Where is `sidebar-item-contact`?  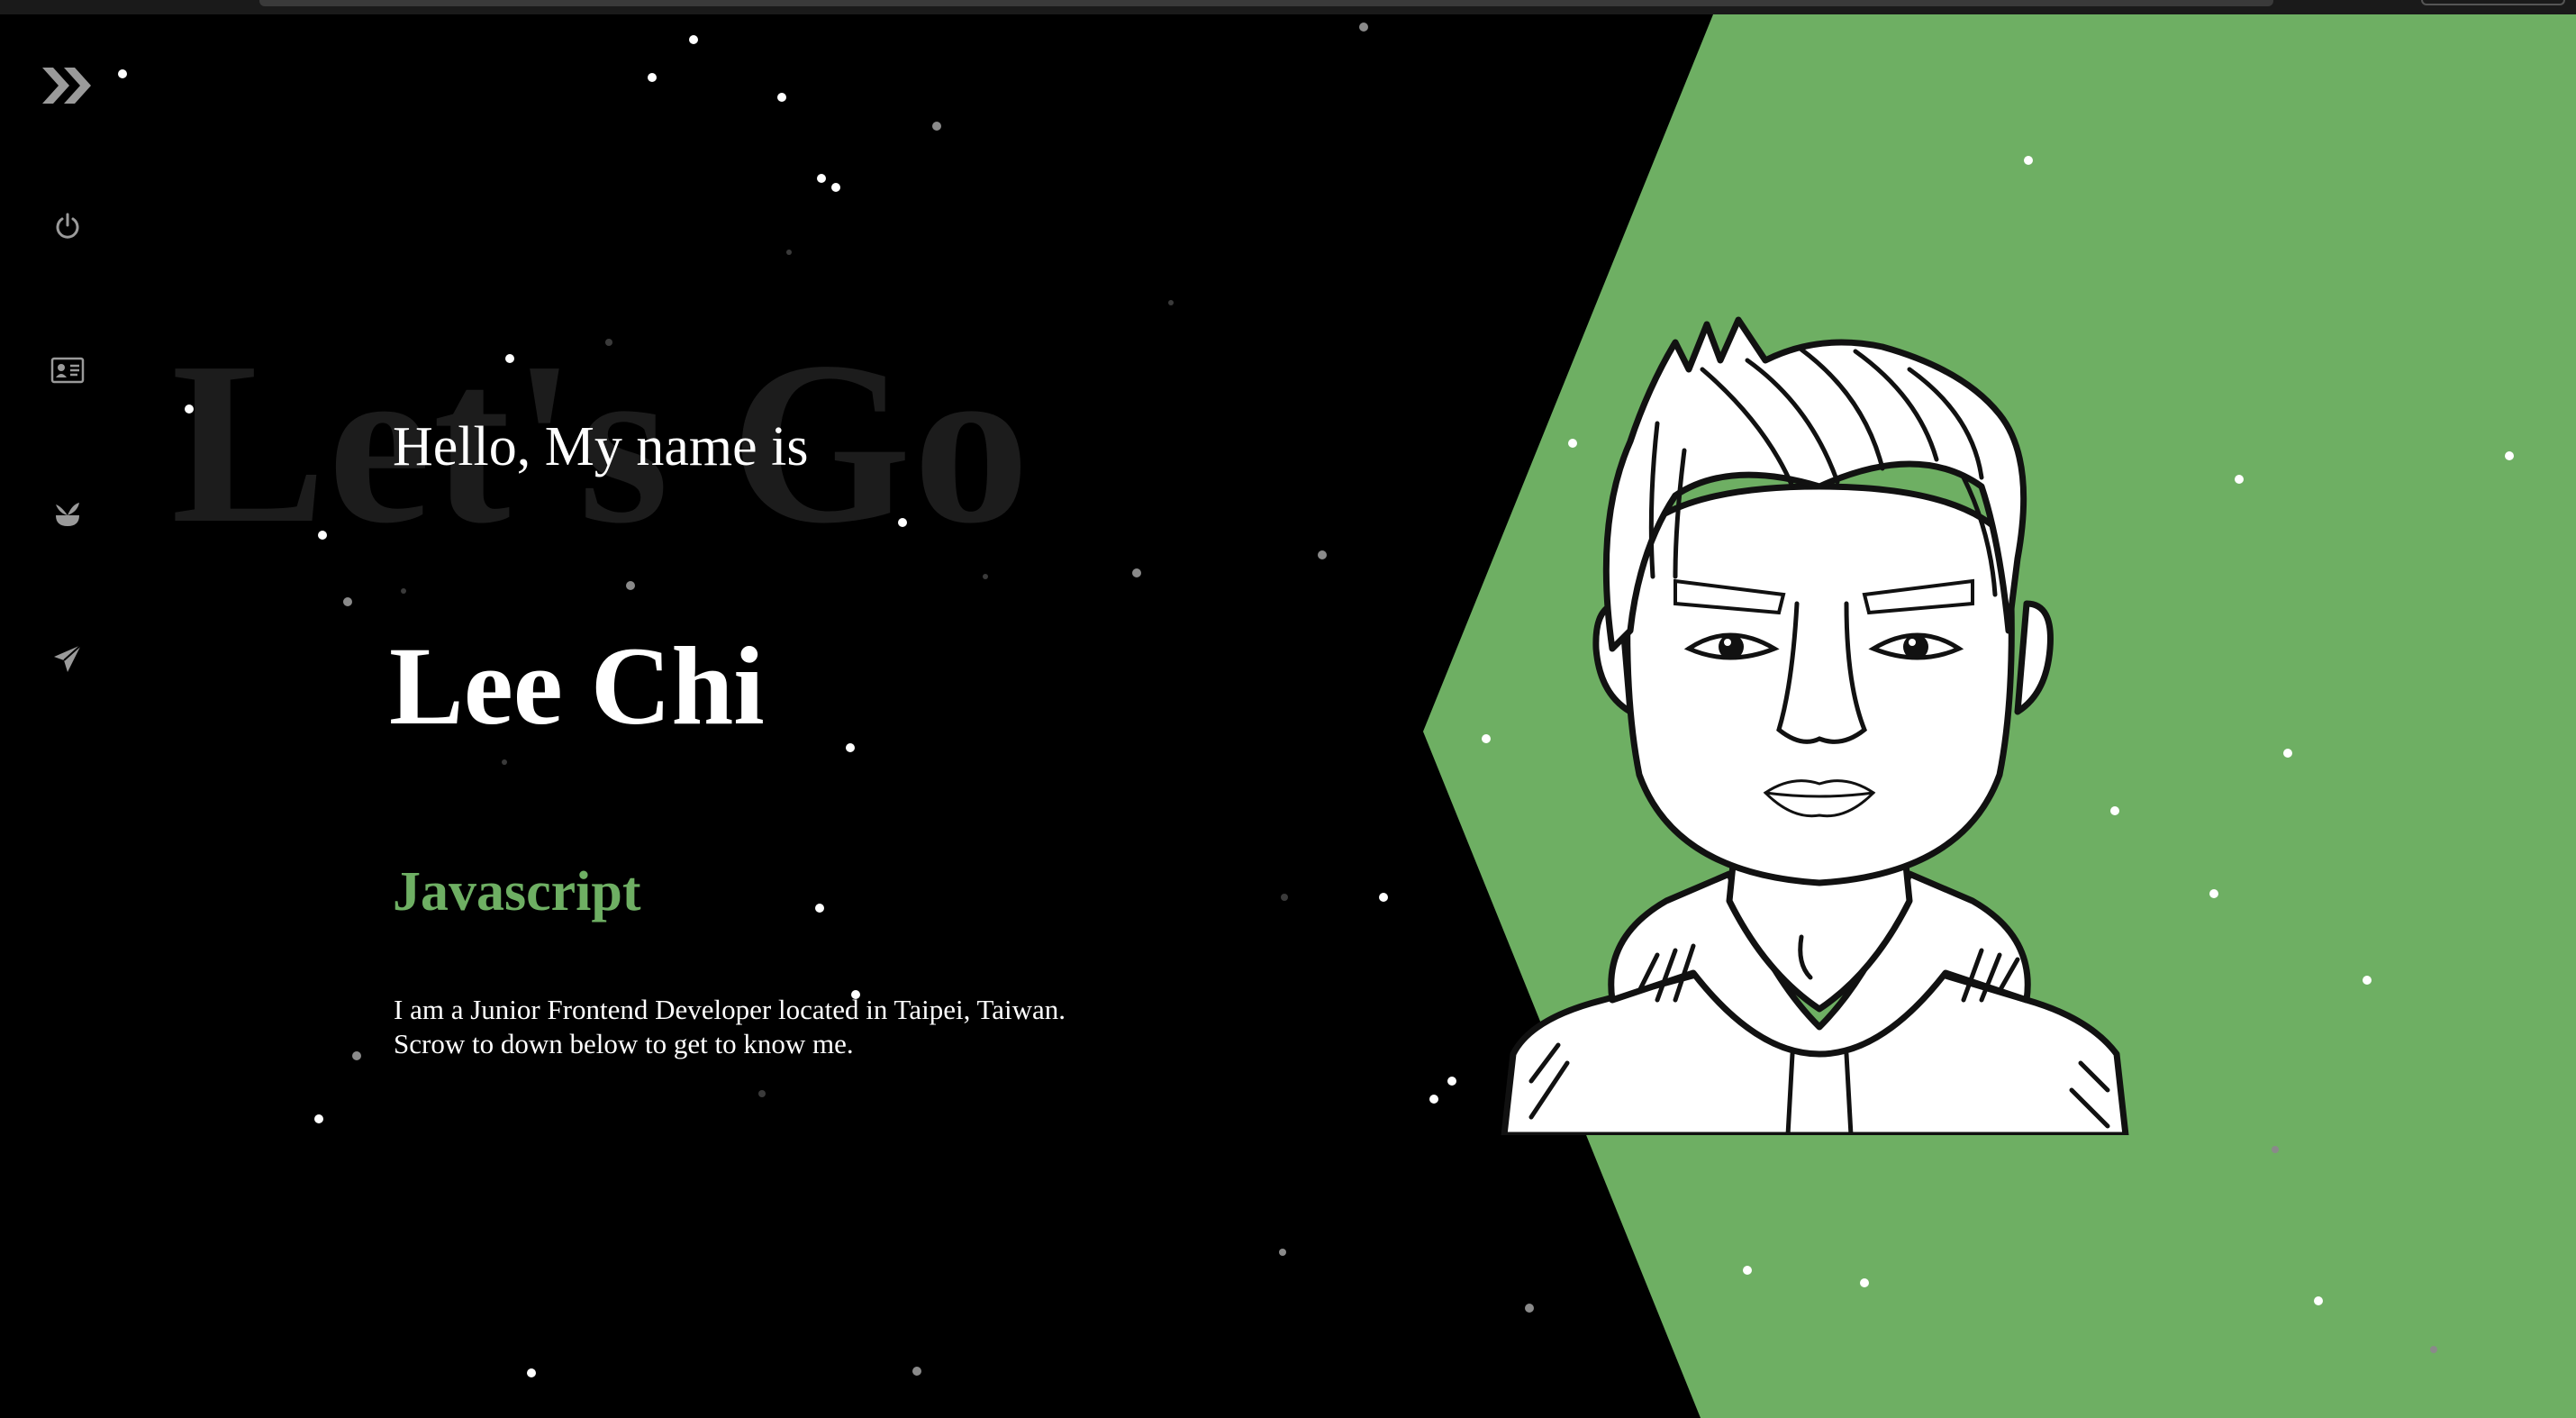 sidebar-item-contact is located at coordinates (67, 658).